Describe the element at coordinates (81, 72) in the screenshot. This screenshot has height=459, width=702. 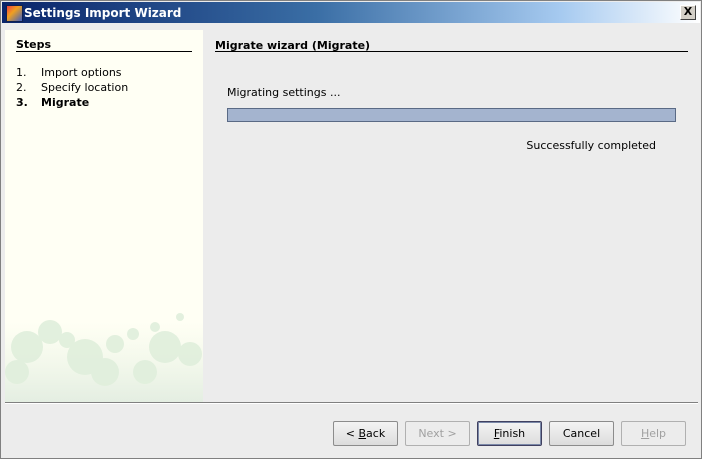
I see `step-label: Import options` at that location.